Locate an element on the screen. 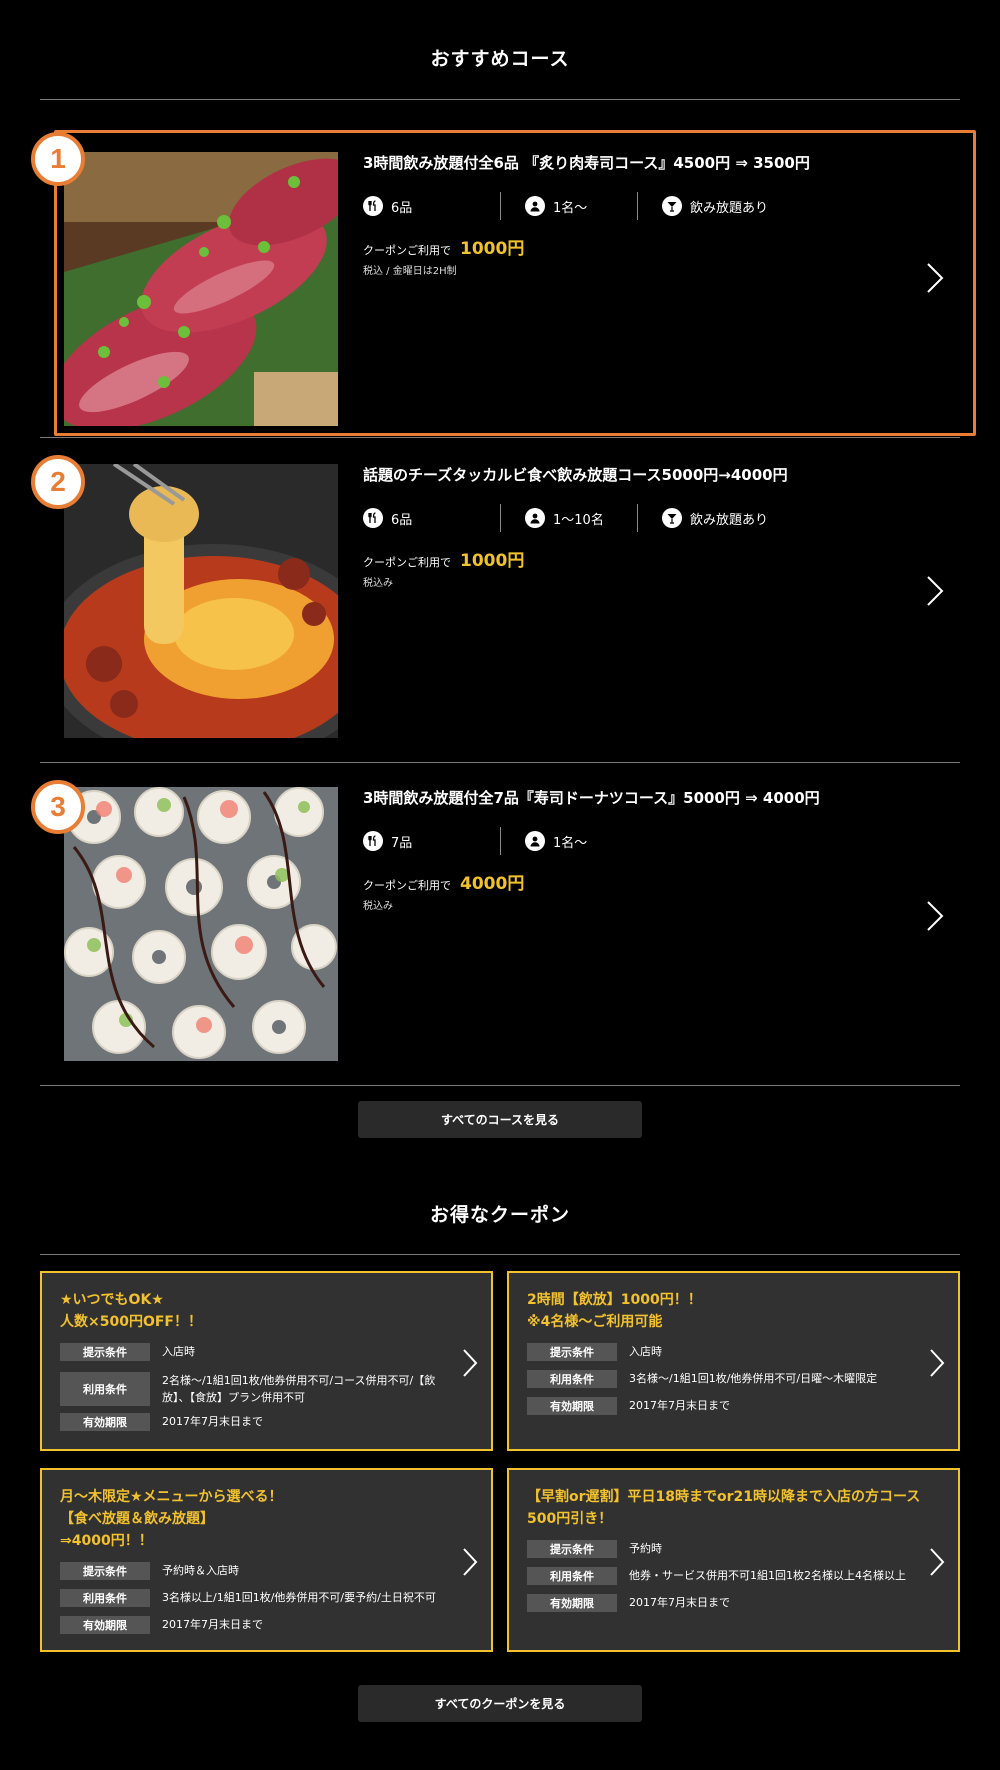  course-title: 話題のチーズタッカルビ食べ飲み放題コース5000円→4000円 is located at coordinates (575, 474).